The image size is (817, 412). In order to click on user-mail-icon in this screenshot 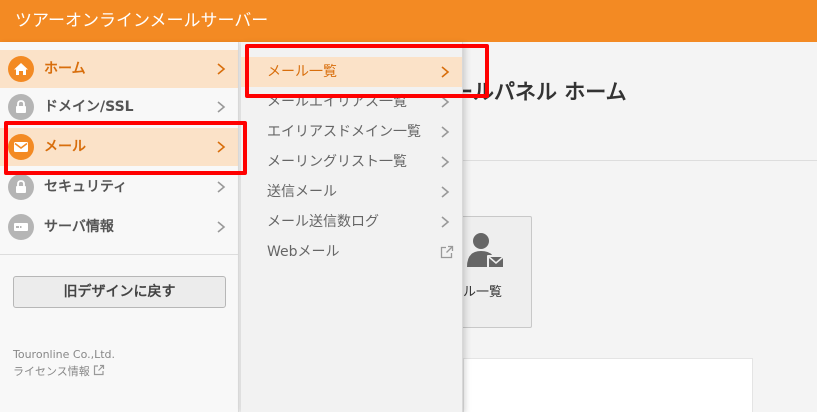, I will do `click(486, 250)`.